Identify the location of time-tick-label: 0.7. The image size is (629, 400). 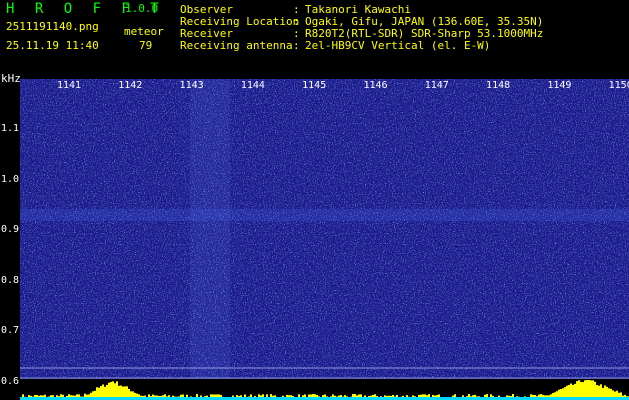
(10, 330).